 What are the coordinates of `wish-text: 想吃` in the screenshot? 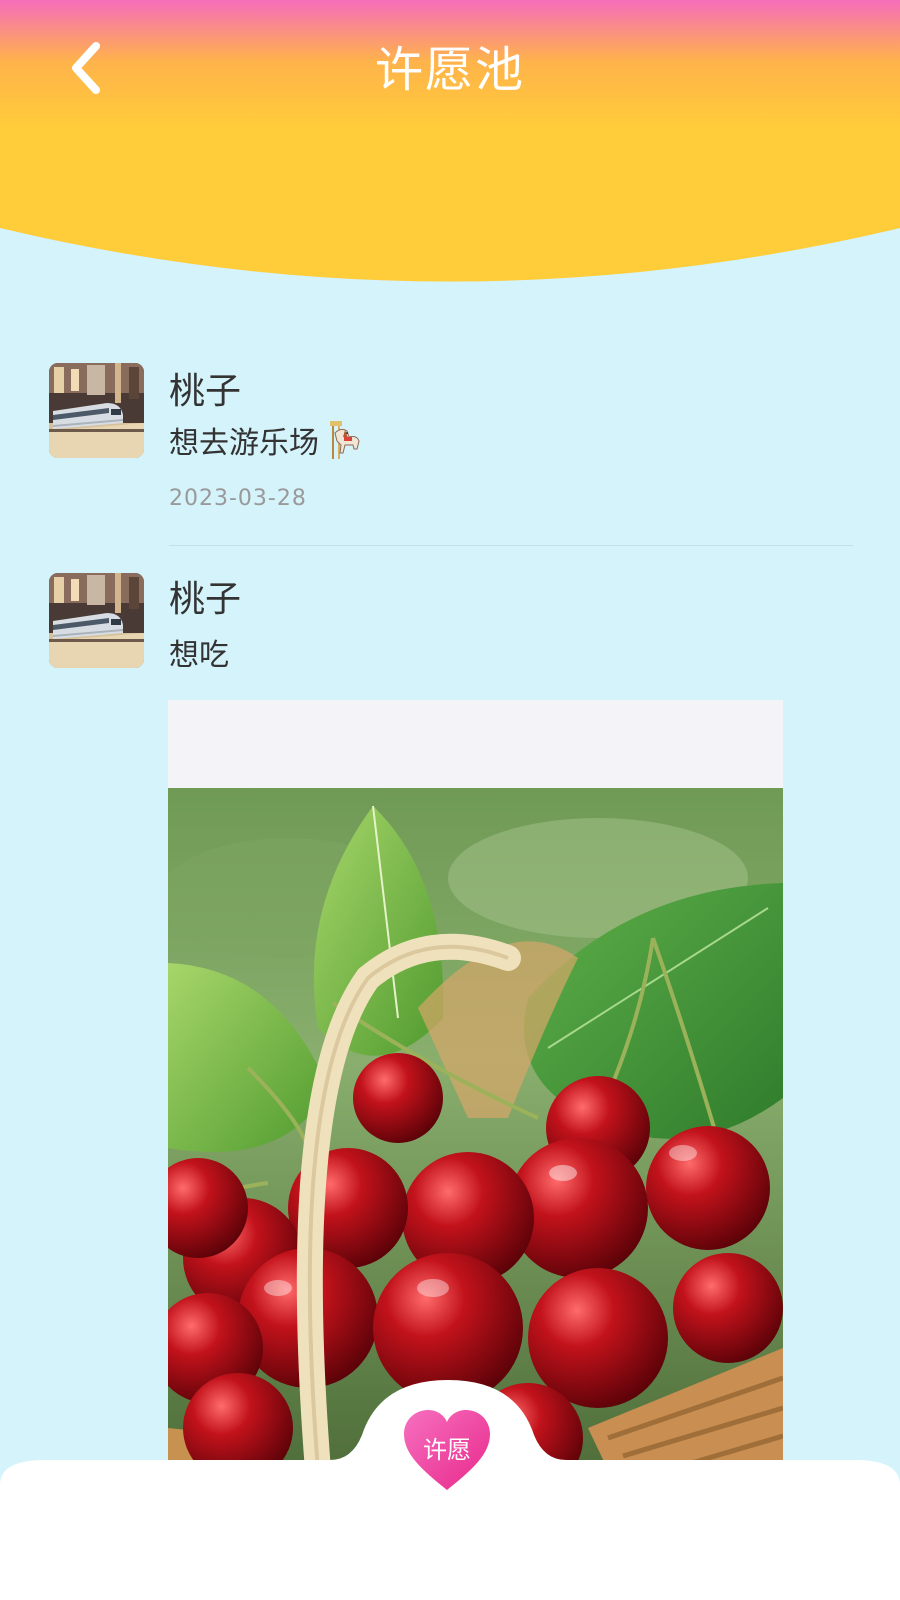 It's located at (199, 652).